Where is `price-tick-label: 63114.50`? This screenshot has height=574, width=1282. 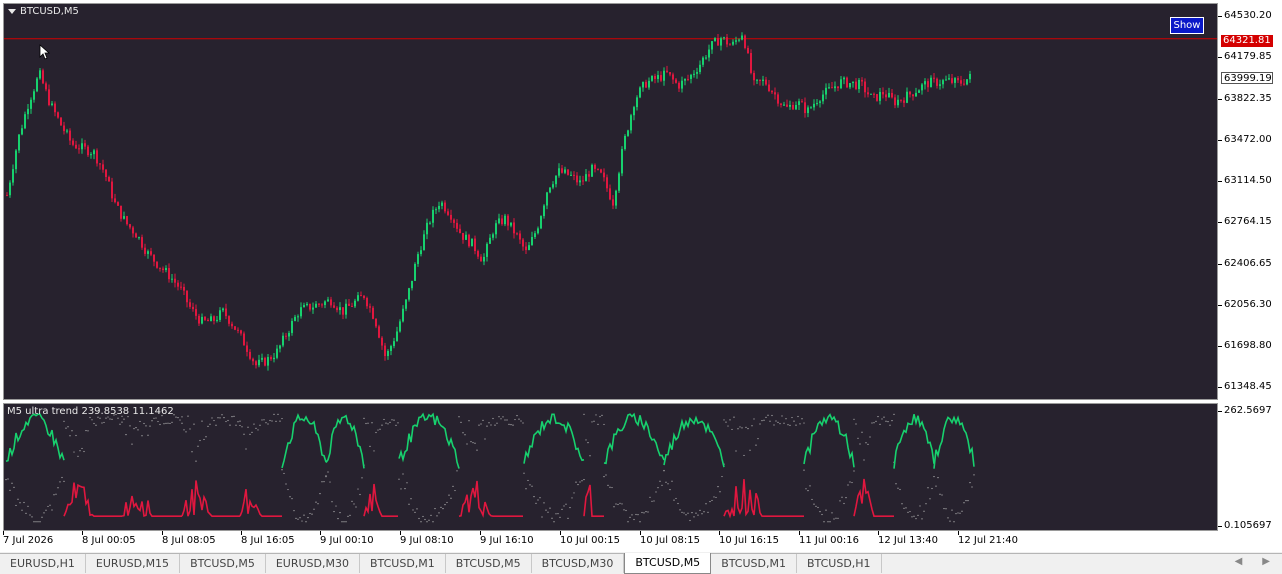
price-tick-label: 63114.50 is located at coordinates (1245, 181).